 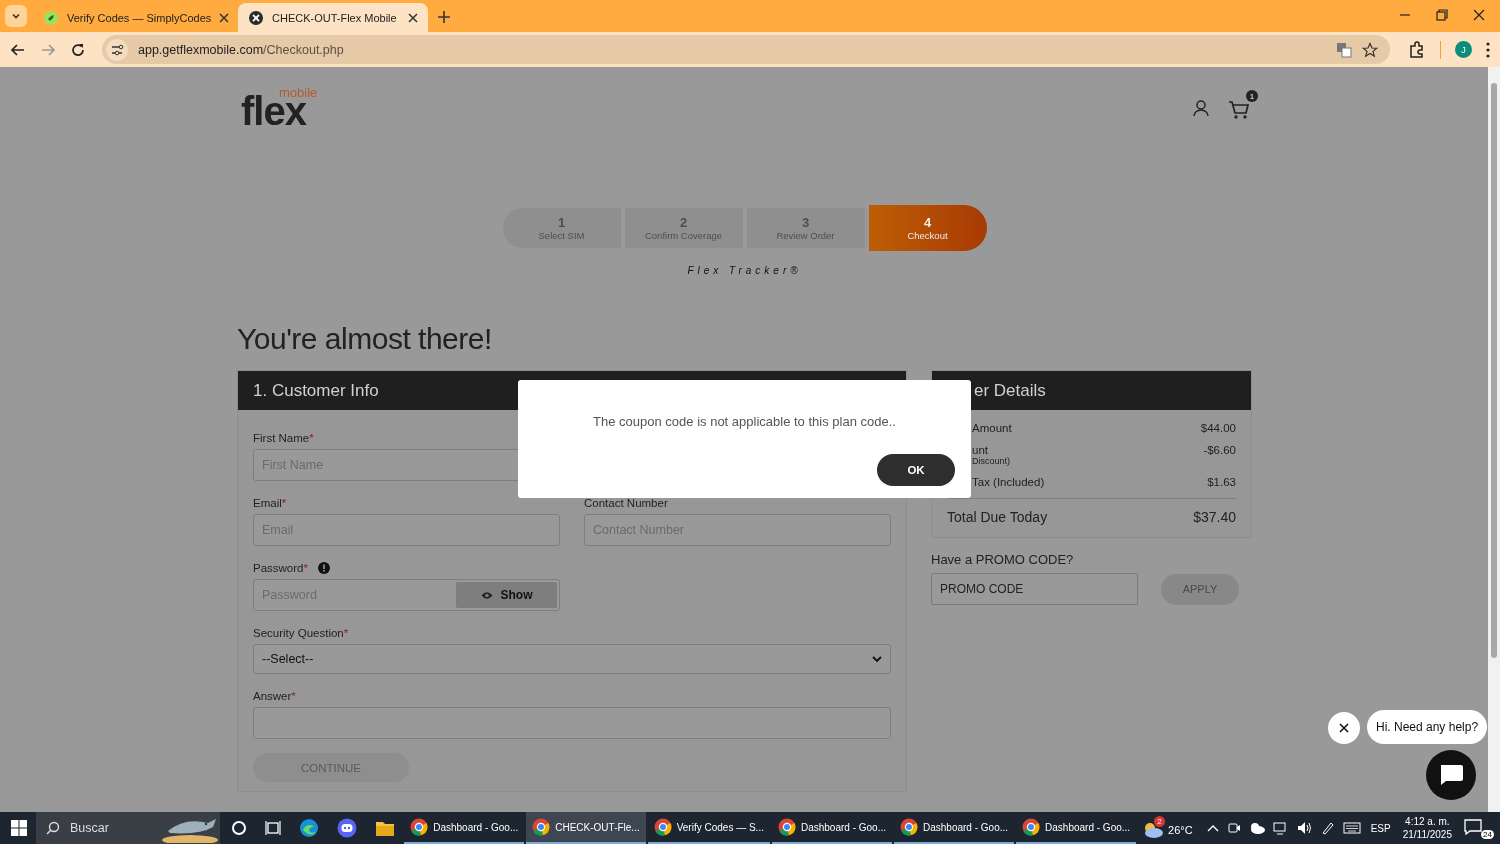 I want to click on meet-now-icon, so click(x=1233, y=828).